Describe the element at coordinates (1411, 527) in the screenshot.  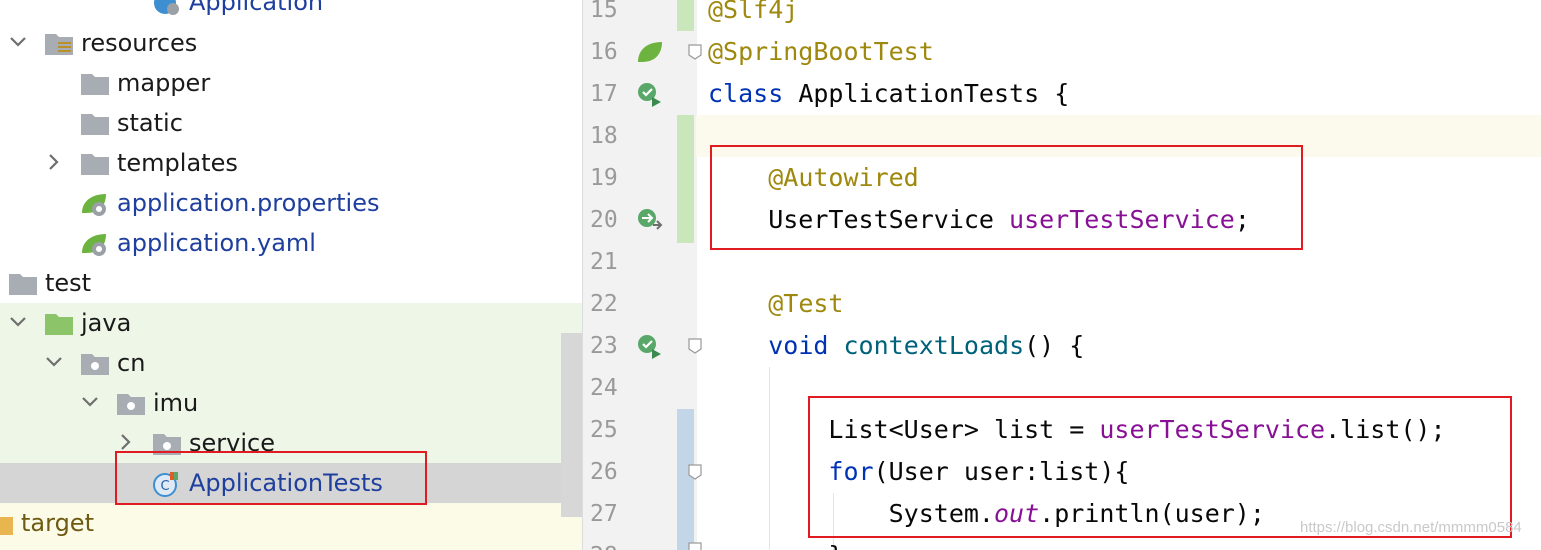
I see `watermark-text: https://blog.csdn.net/mmmm0584` at that location.